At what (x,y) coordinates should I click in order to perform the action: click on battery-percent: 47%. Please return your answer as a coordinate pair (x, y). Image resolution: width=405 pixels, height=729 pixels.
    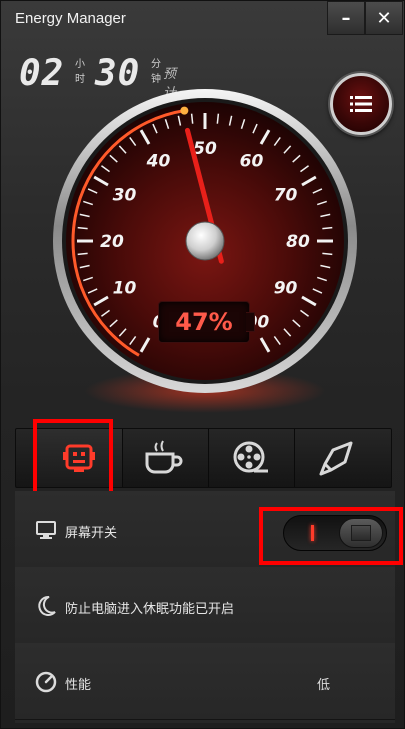
    Looking at the image, I should click on (204, 322).